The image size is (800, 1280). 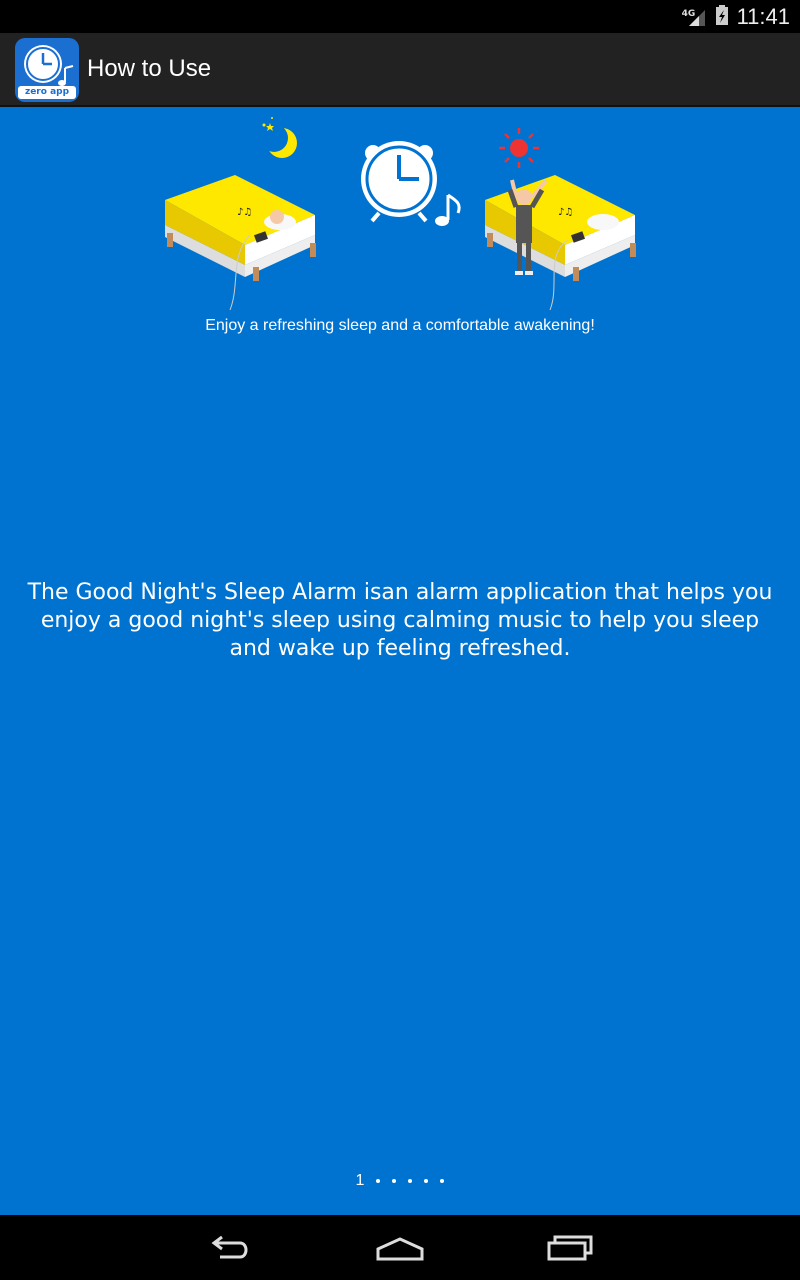 What do you see at coordinates (47, 92) in the screenshot?
I see `app-icon-label: zero app` at bounding box center [47, 92].